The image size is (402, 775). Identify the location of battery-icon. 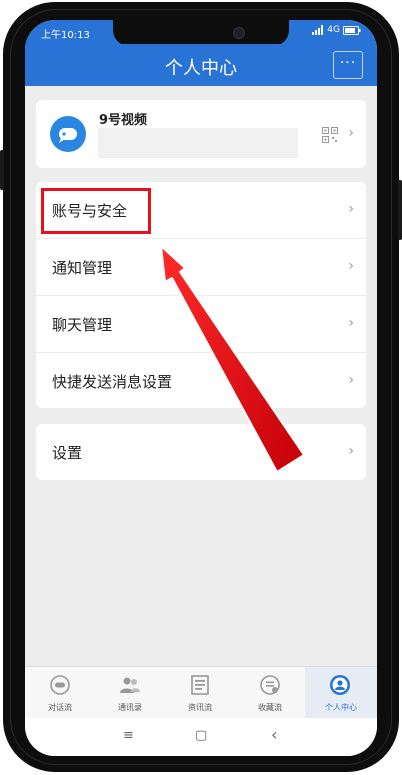
(352, 30).